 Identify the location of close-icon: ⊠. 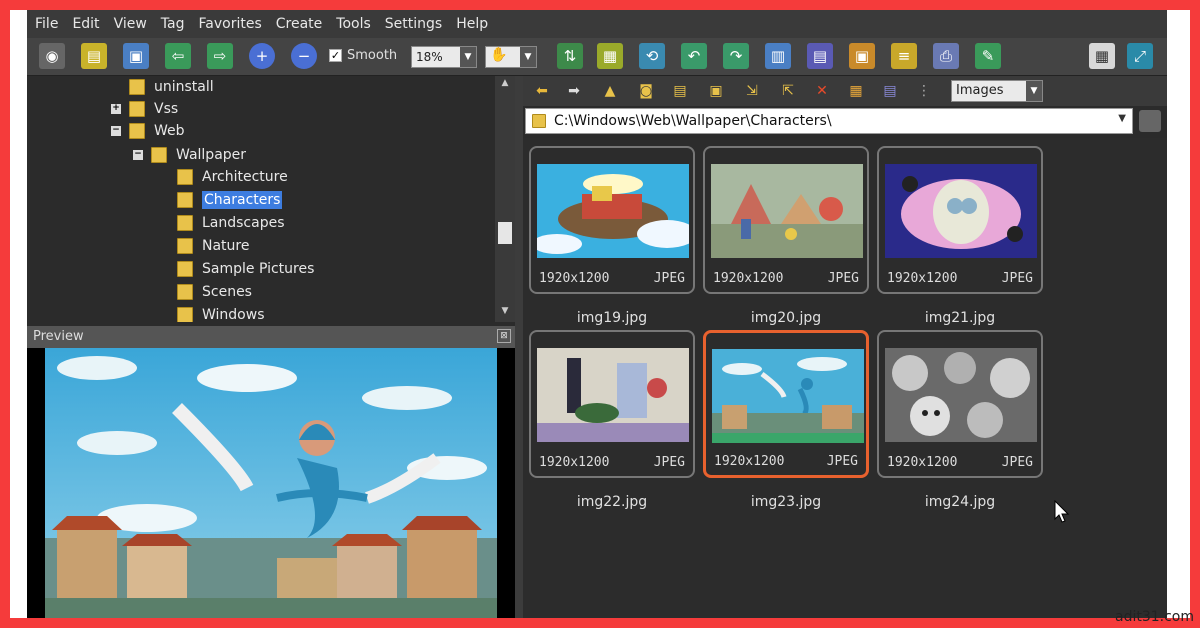
(504, 336).